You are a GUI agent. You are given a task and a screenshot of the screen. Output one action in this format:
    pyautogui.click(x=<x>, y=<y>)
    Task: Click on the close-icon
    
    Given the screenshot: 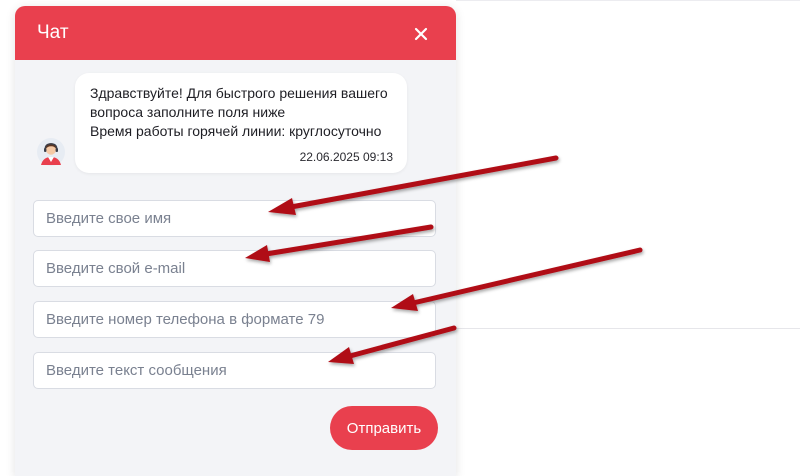 What is the action you would take?
    pyautogui.click(x=421, y=34)
    